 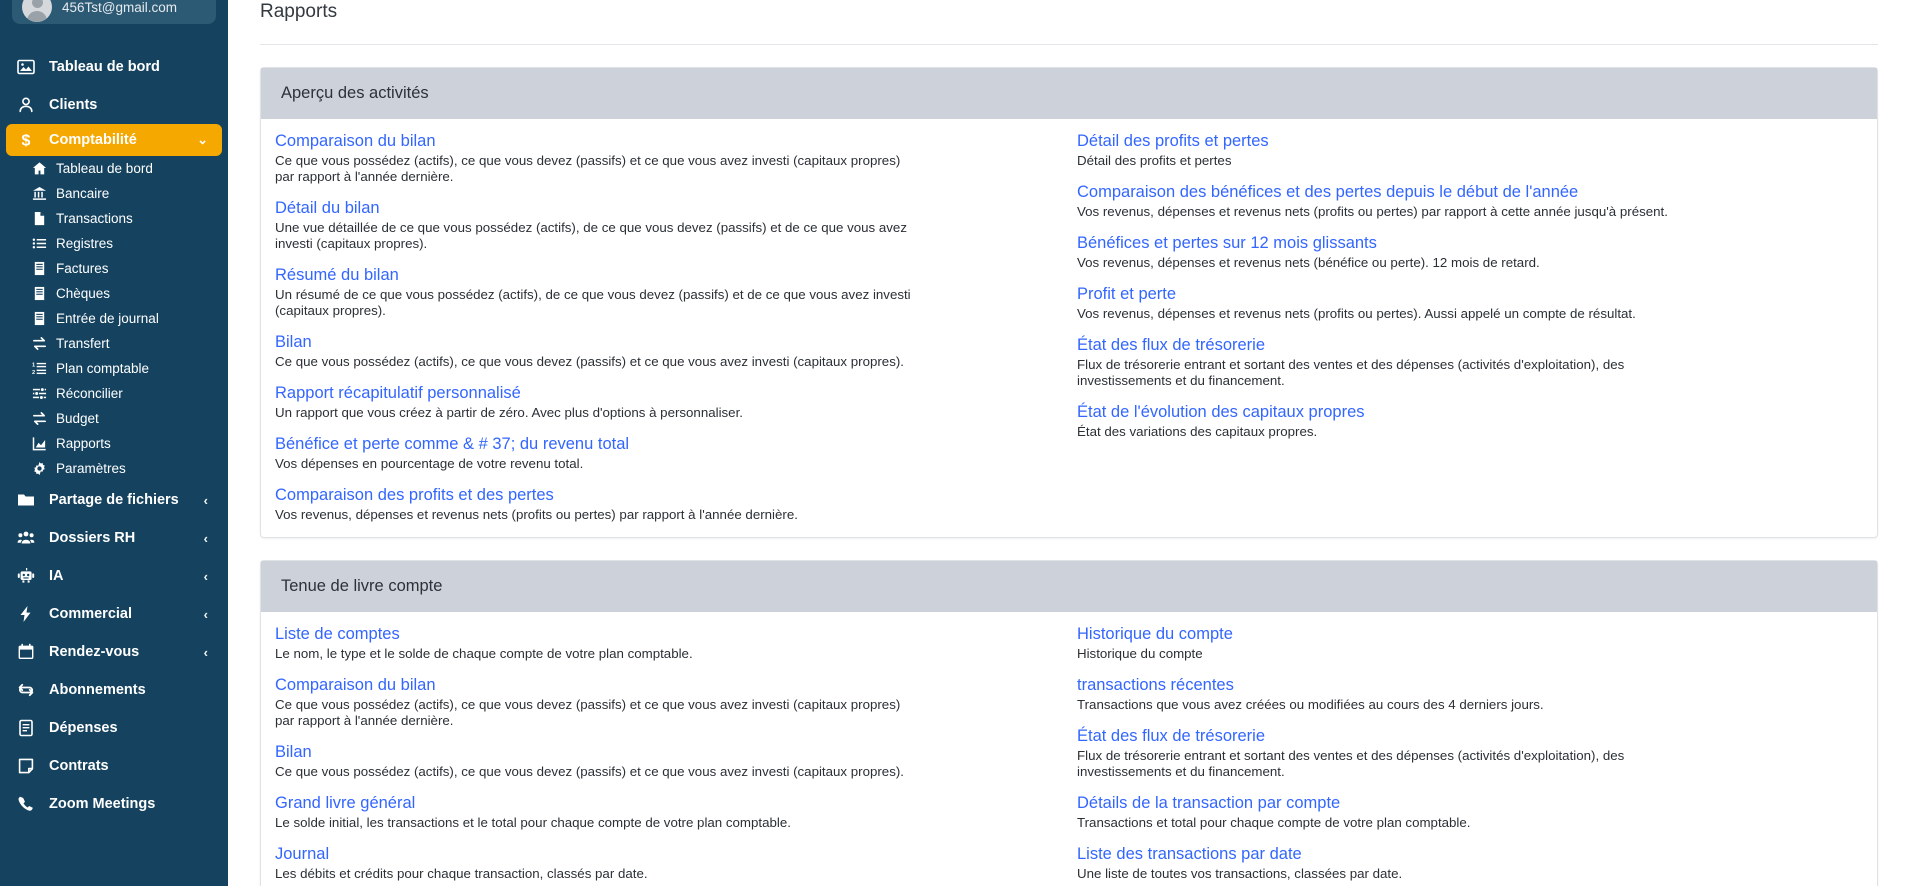 What do you see at coordinates (114, 12) in the screenshot?
I see `user-card: 456Tst@gmail.com` at bounding box center [114, 12].